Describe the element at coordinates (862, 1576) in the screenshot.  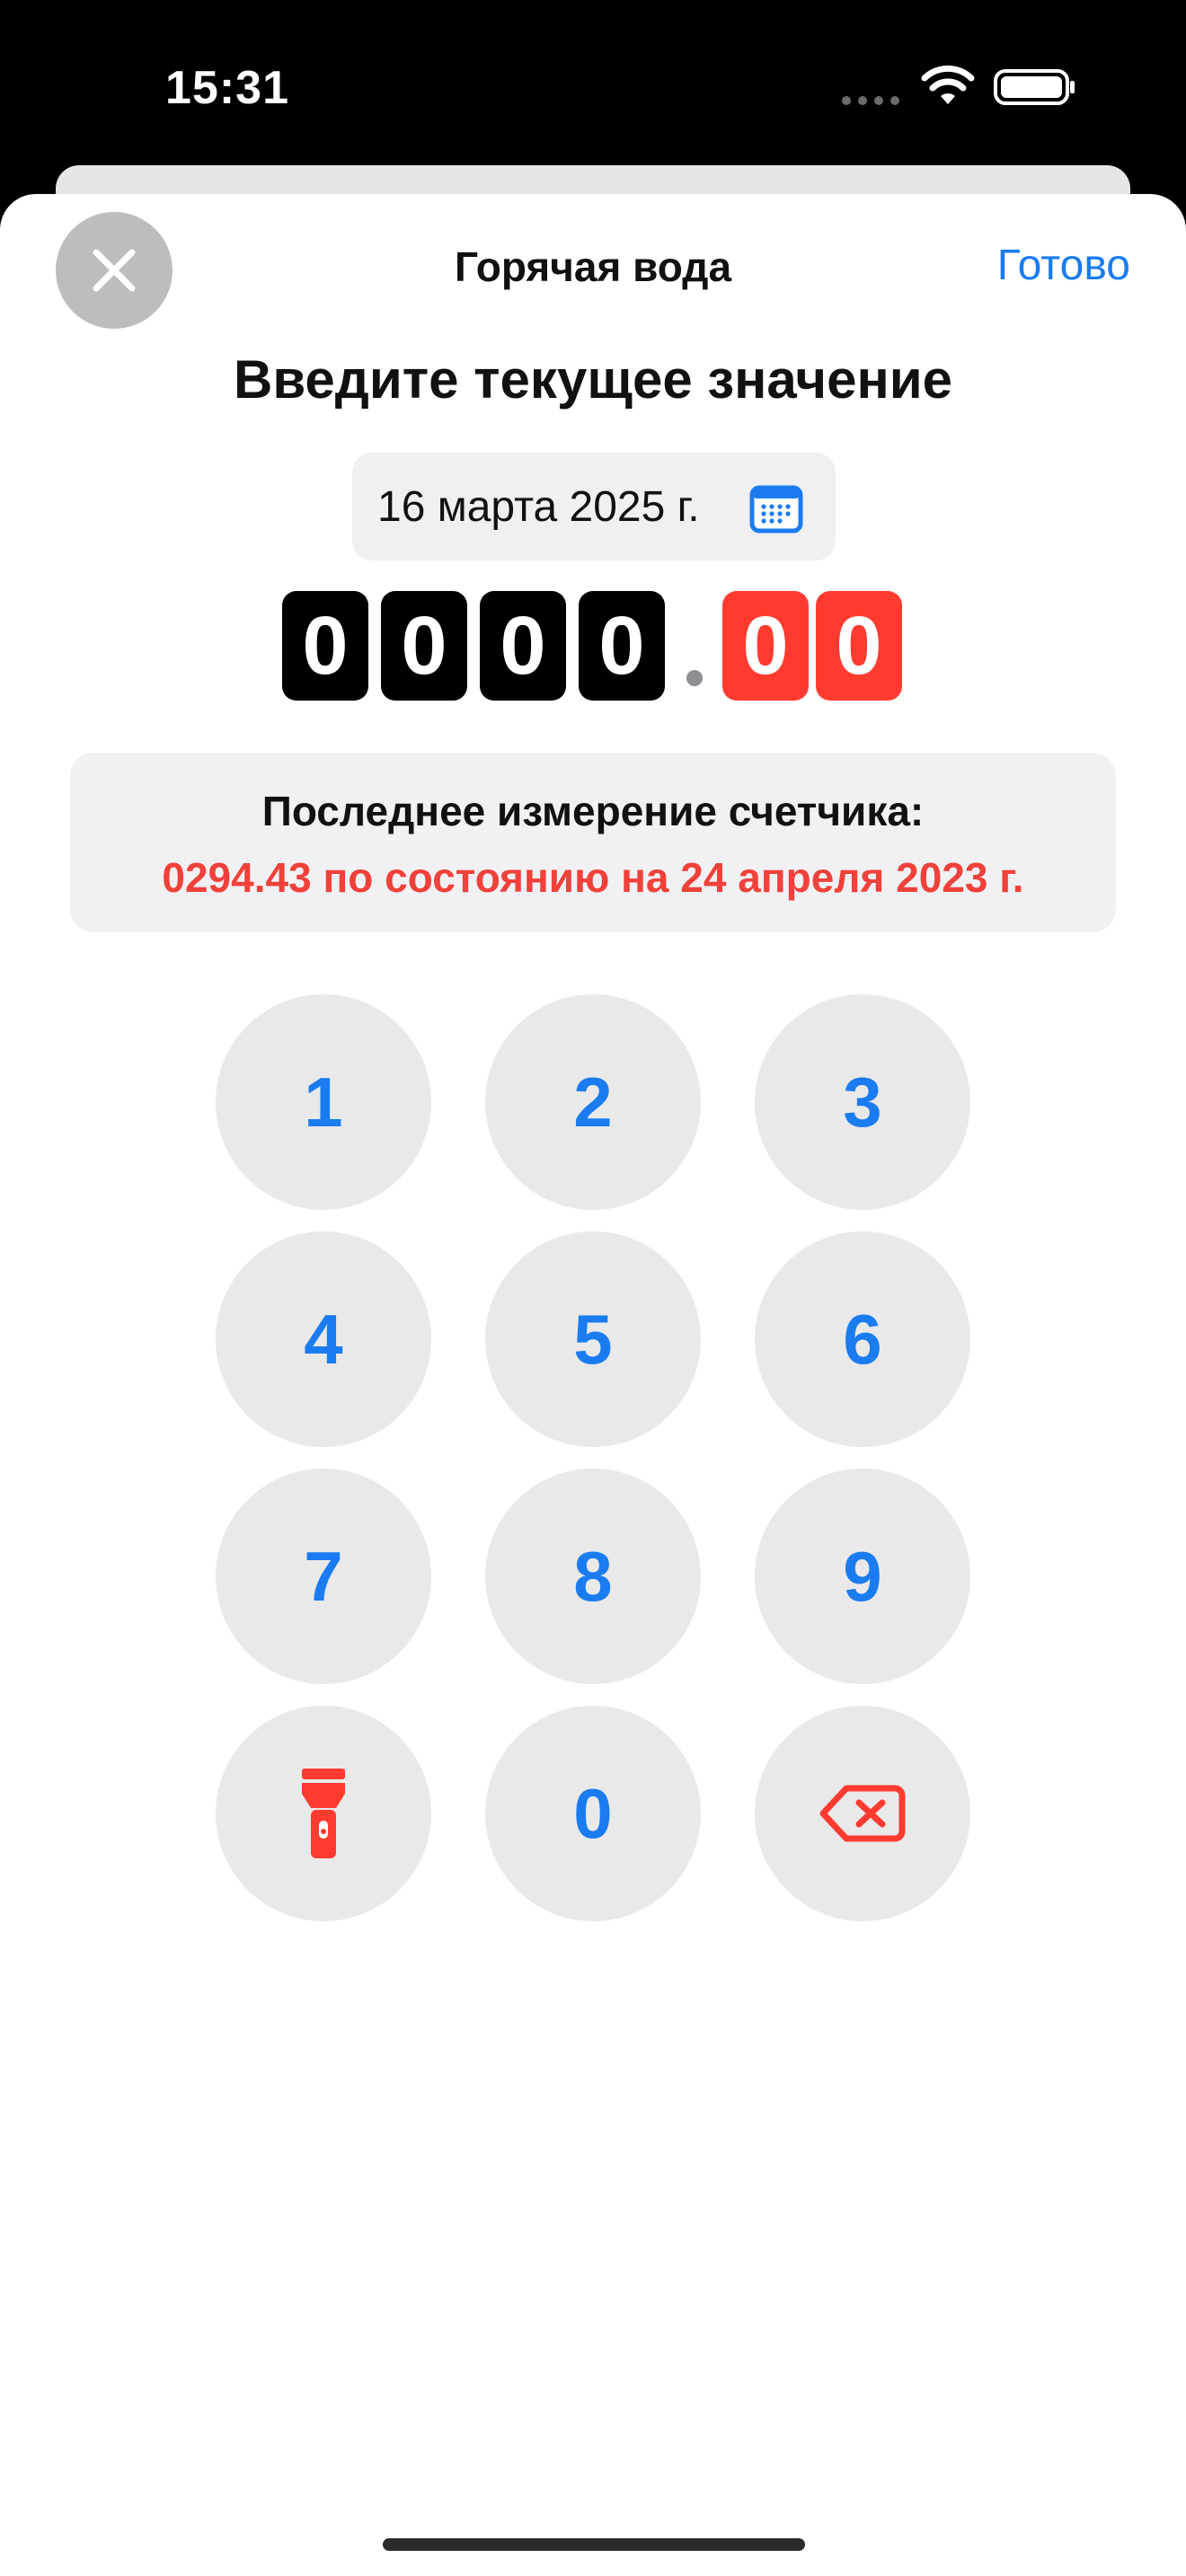
I see `keypad-key-9: 9` at that location.